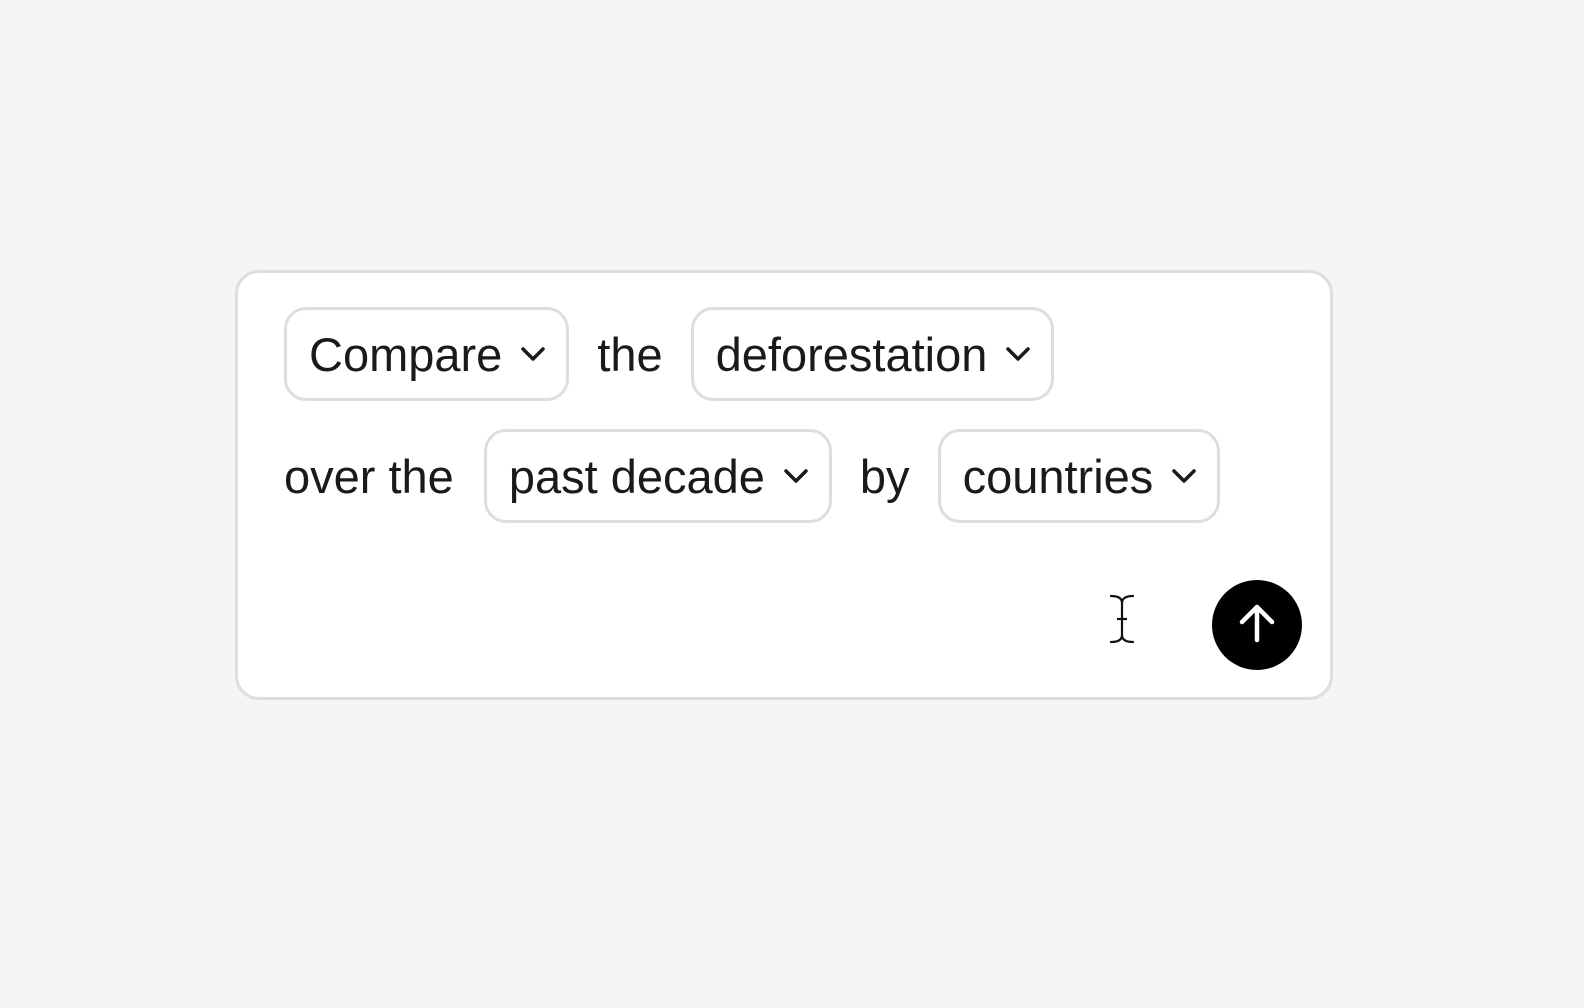 The image size is (1584, 1008). What do you see at coordinates (669, 354) in the screenshot?
I see `prompt-line-1: Compare the deforestation` at bounding box center [669, 354].